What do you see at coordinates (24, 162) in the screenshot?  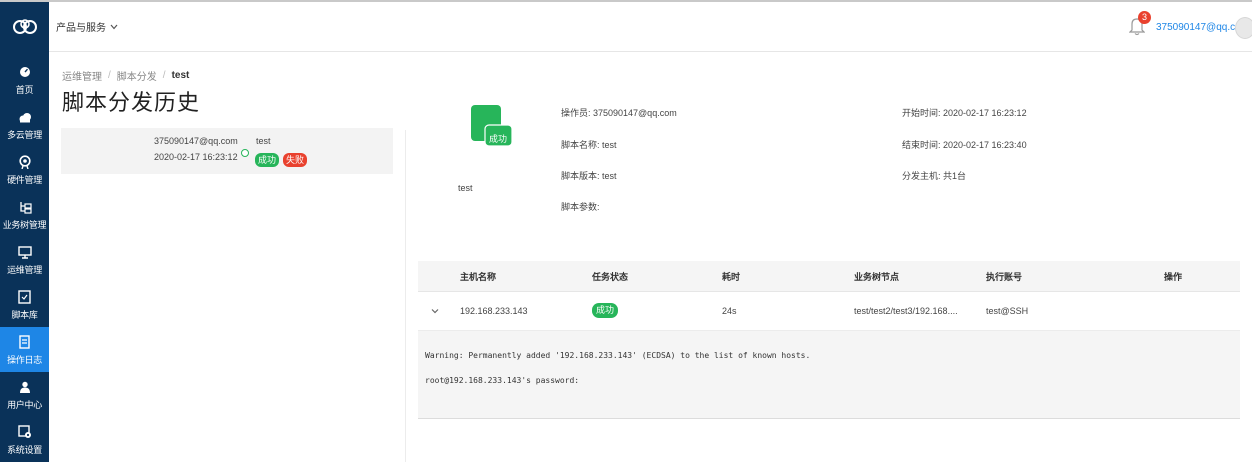 I see `hardware-icon` at bounding box center [24, 162].